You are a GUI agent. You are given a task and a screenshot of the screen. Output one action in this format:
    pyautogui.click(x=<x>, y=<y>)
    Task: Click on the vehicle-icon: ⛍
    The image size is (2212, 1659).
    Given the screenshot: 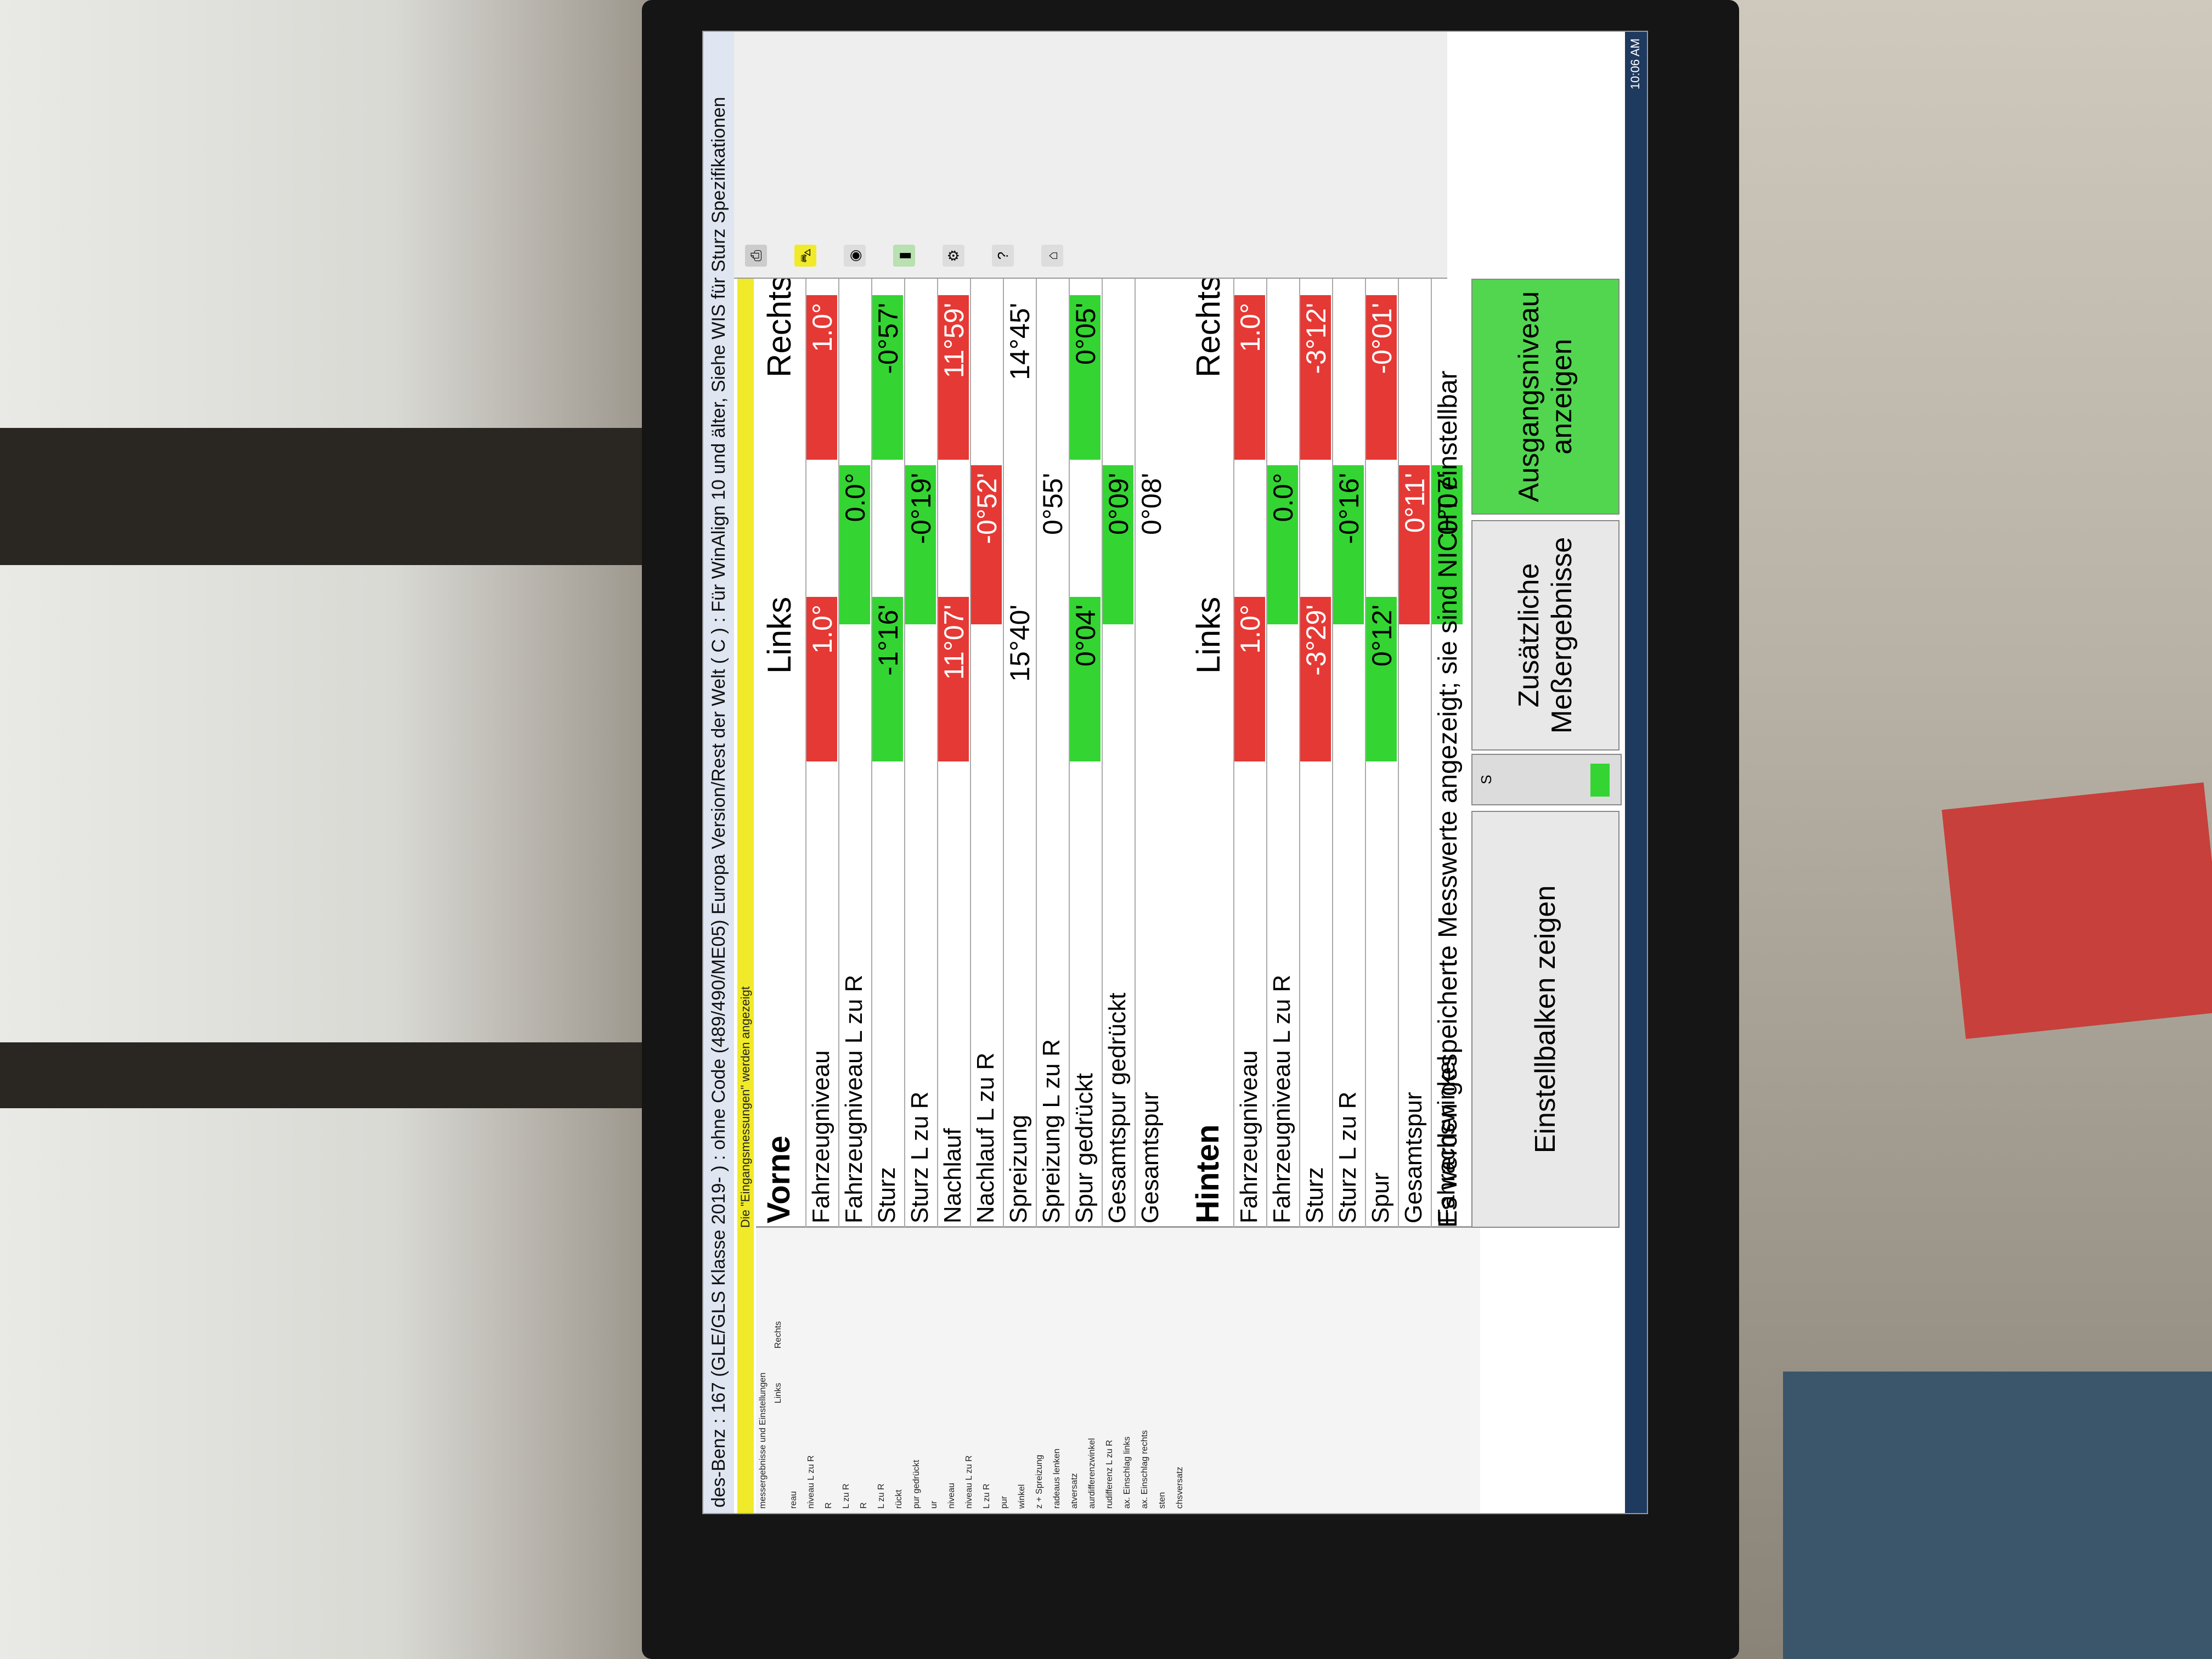 What is the action you would take?
    pyautogui.click(x=805, y=256)
    